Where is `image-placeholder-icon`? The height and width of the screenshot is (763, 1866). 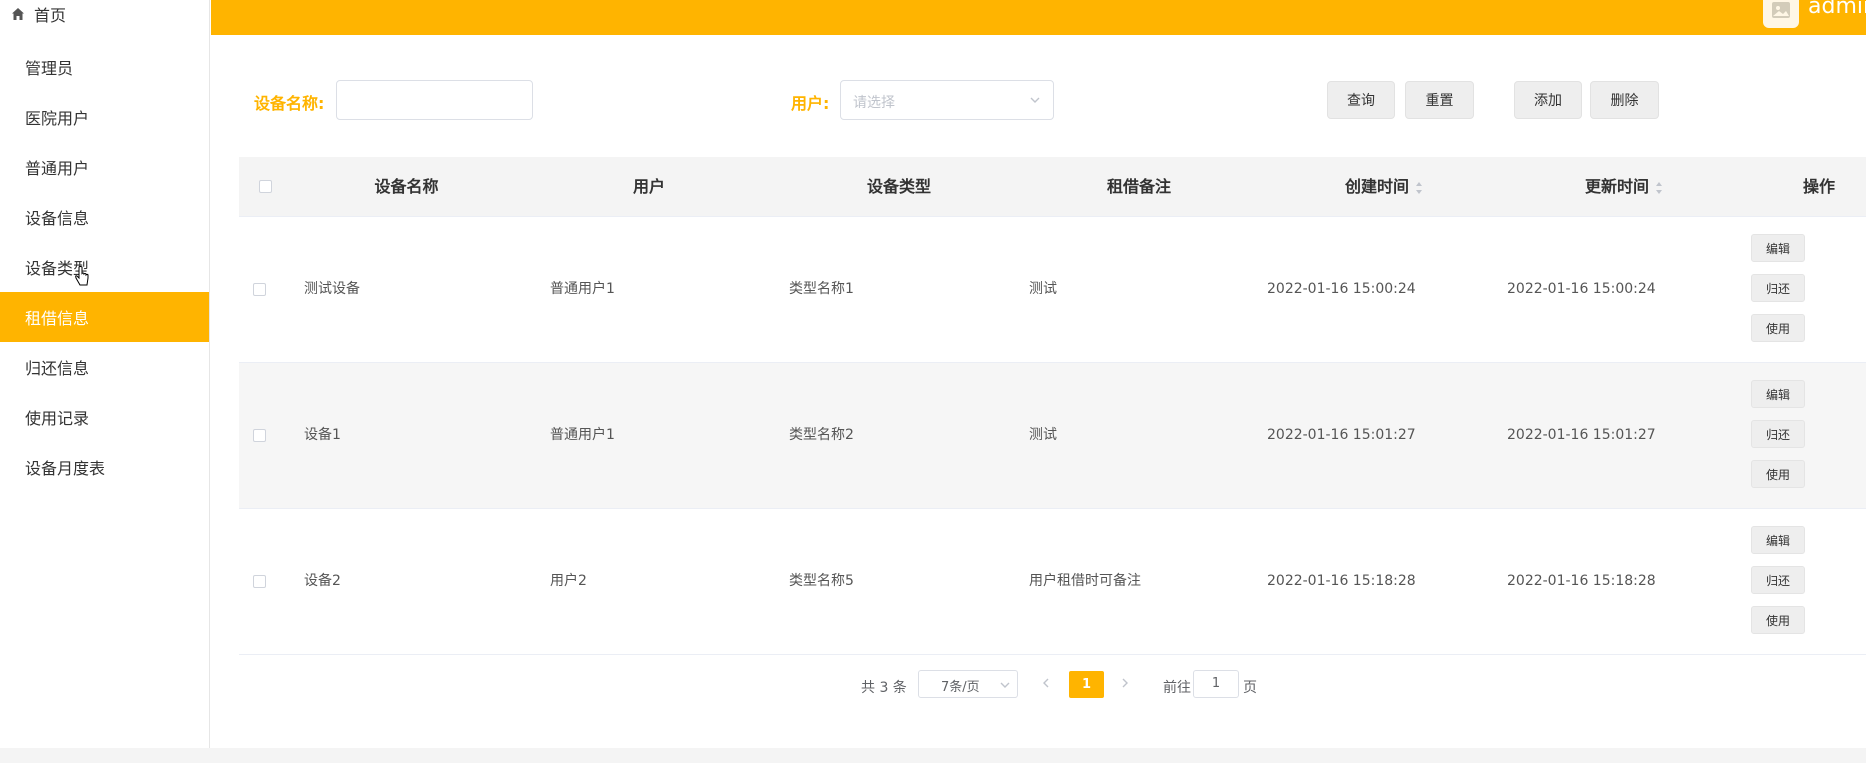
image-placeholder-icon is located at coordinates (1781, 10).